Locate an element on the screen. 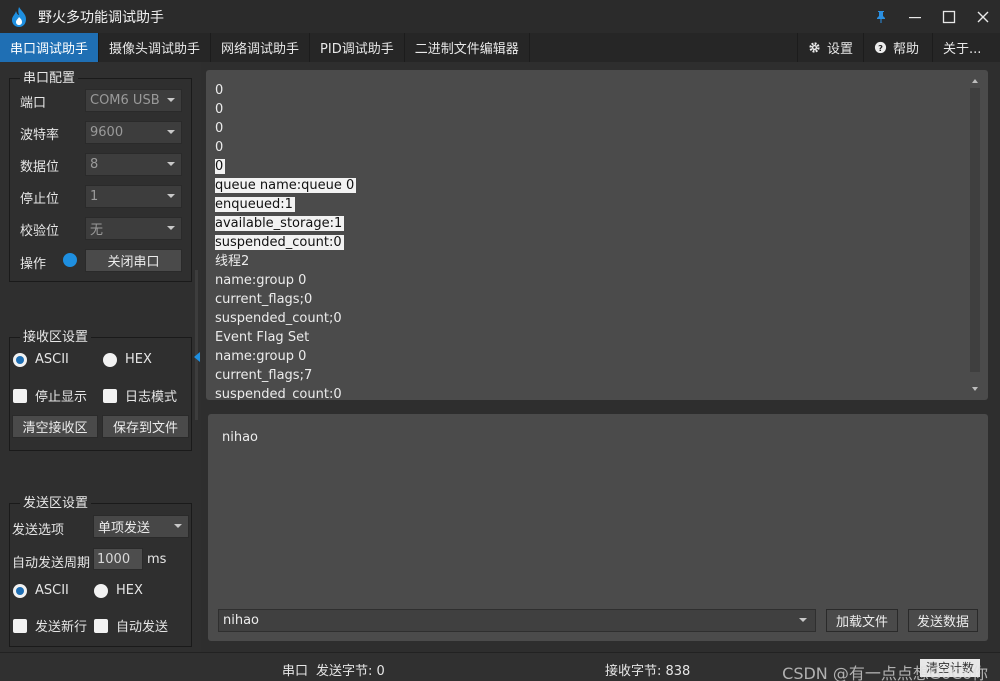  sent-bytes: 发送字节: 0 is located at coordinates (350, 671).